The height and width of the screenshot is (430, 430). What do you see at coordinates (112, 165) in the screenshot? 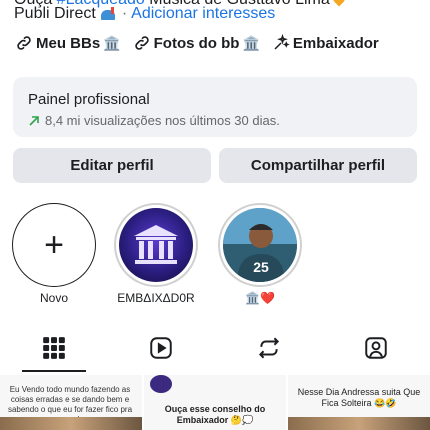
I see `edit-profile-button: Editar perfil` at bounding box center [112, 165].